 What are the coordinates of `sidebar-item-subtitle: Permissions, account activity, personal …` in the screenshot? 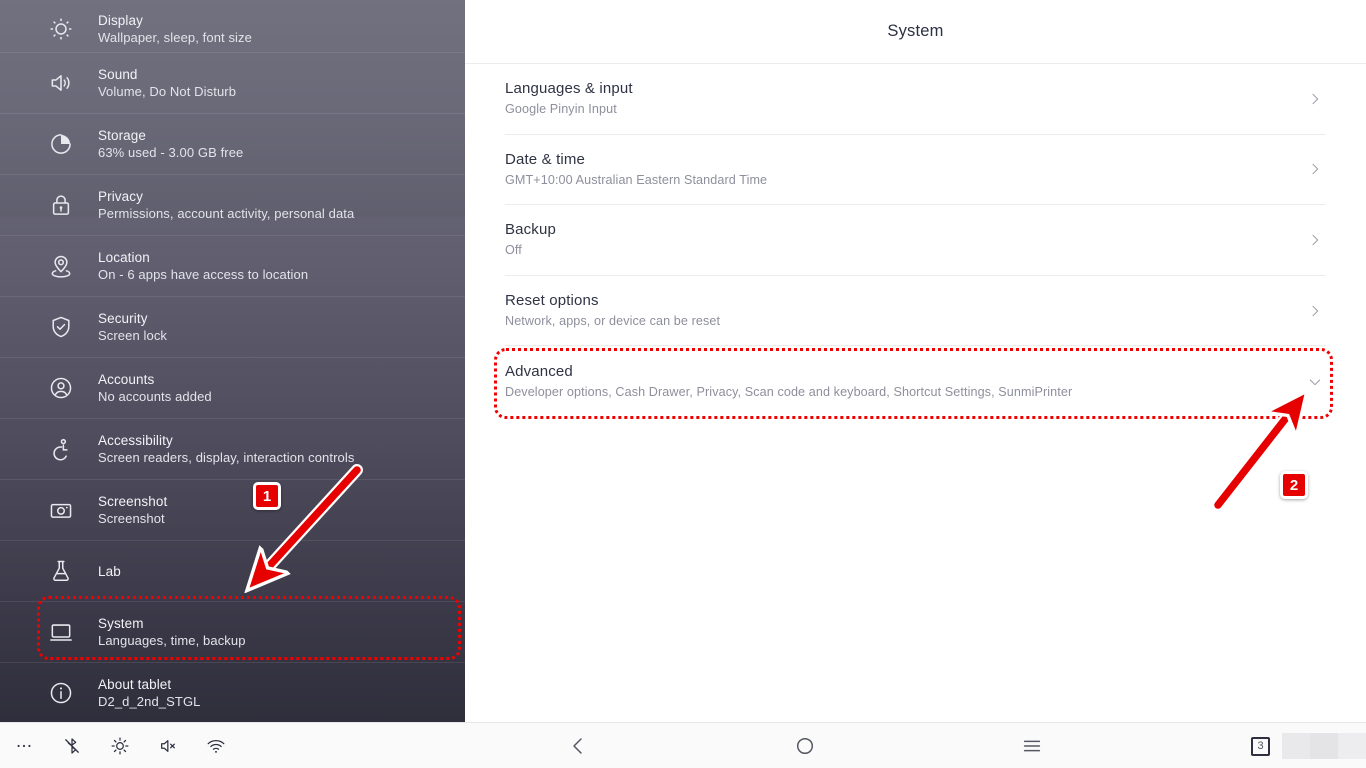 It's located at (226, 213).